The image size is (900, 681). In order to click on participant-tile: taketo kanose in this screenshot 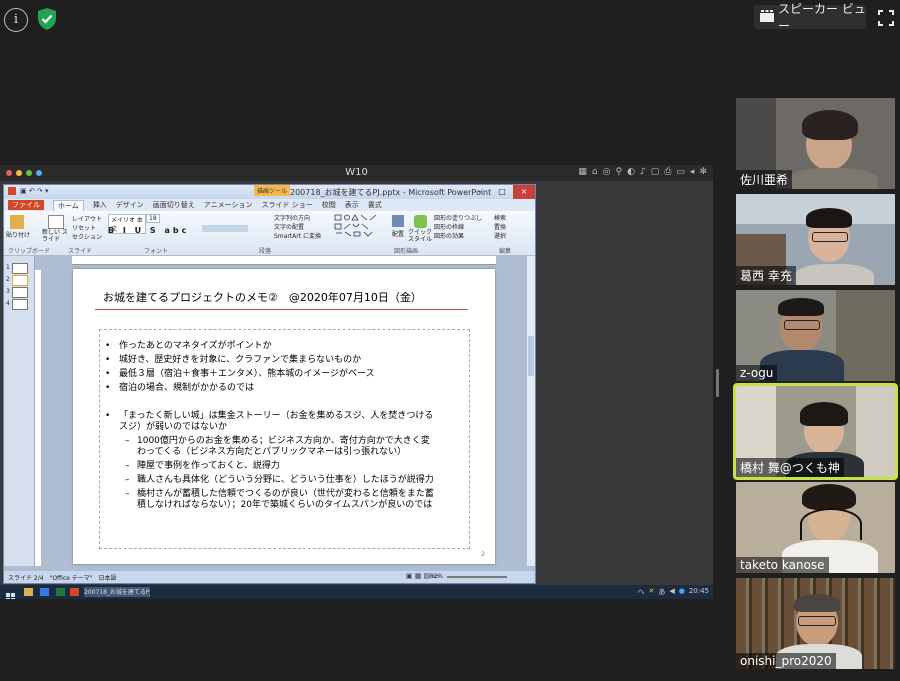, I will do `click(815, 527)`.